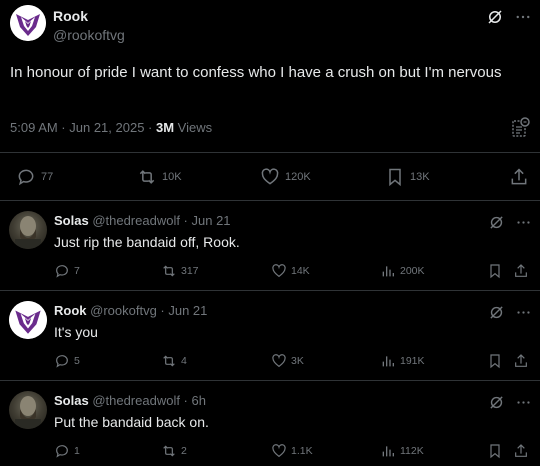 The height and width of the screenshot is (466, 540). What do you see at coordinates (161, 220) in the screenshot?
I see `author-handle: @thedreadwolf · Jun 21` at bounding box center [161, 220].